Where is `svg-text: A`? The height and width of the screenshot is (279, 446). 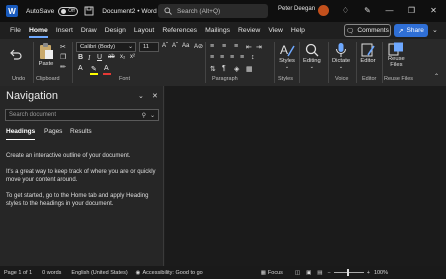 svg-text: A is located at coordinates (284, 50).